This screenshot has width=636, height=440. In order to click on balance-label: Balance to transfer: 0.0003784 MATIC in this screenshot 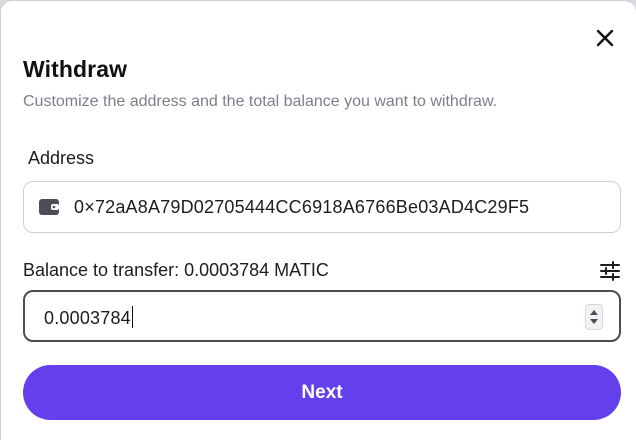, I will do `click(176, 270)`.